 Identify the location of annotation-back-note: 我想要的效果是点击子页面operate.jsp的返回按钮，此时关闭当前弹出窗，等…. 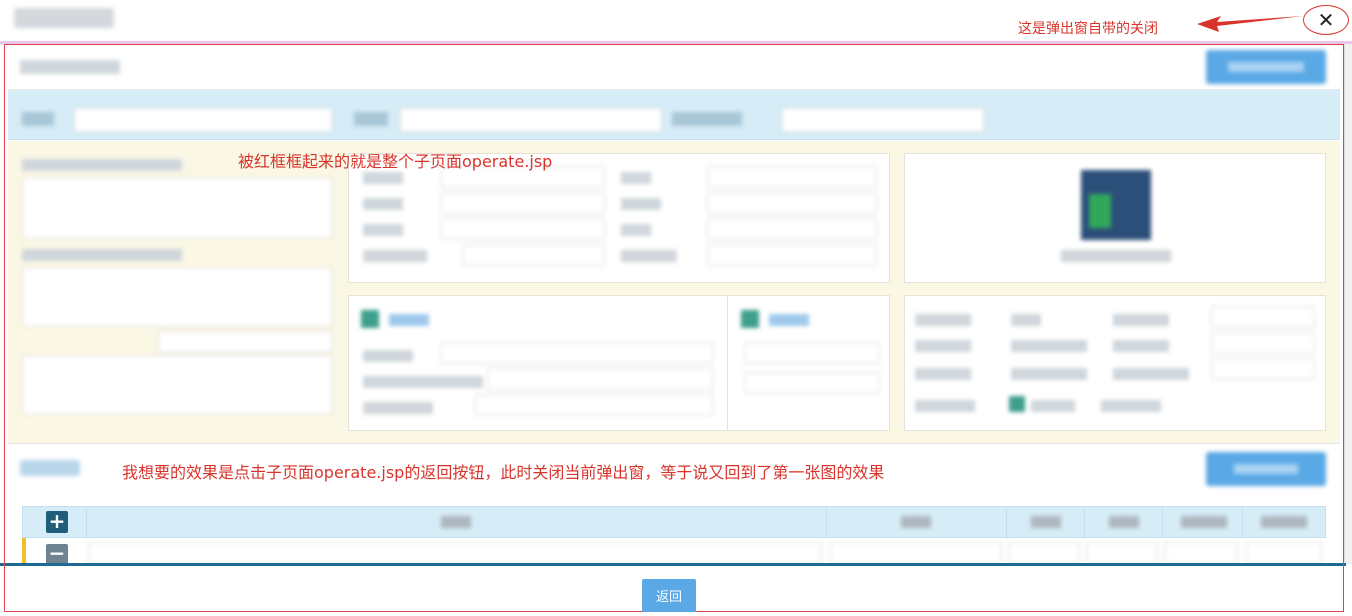
(503, 472).